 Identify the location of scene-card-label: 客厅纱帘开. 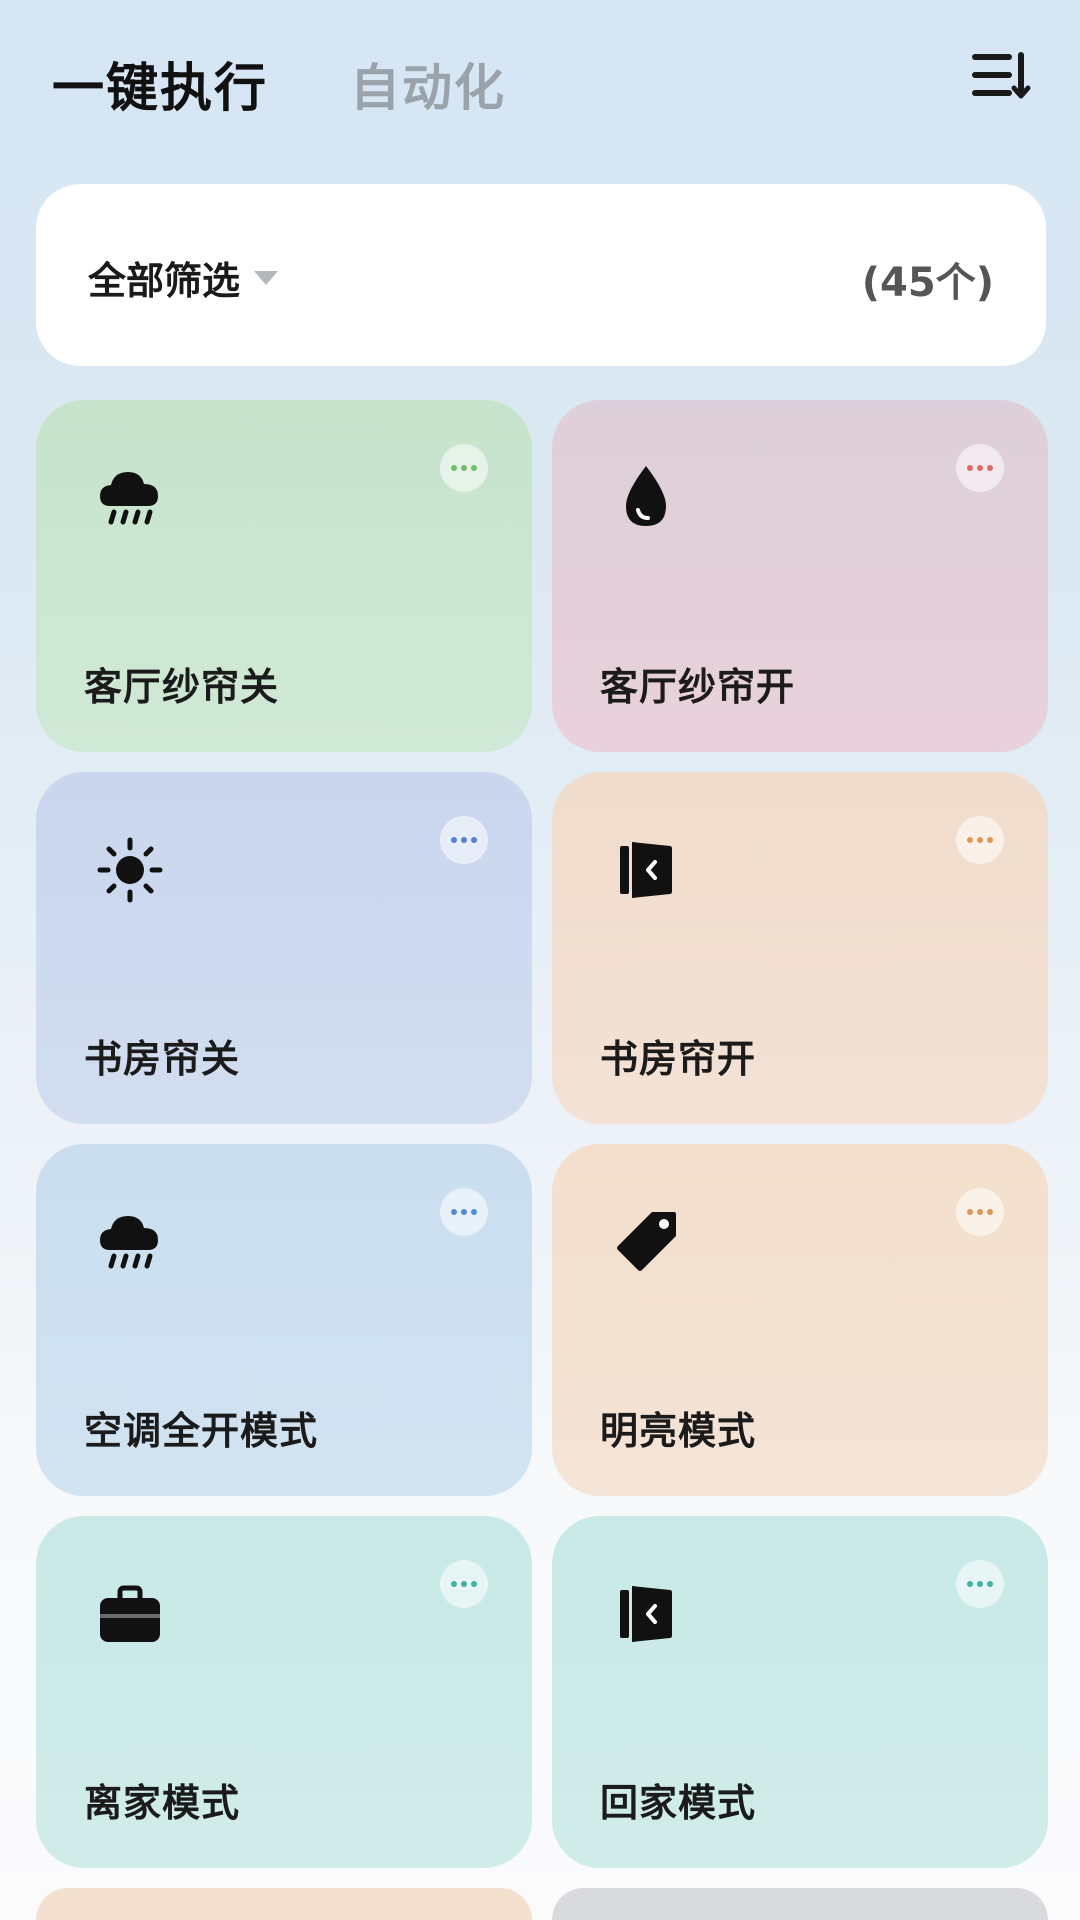
(698, 687).